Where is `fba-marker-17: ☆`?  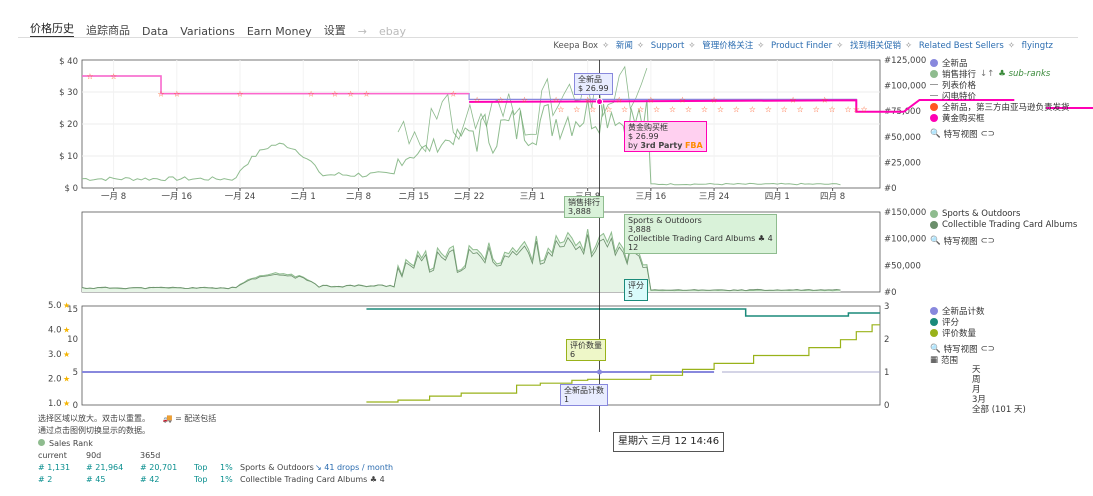
fba-marker-17: ☆ is located at coordinates (682, 99).